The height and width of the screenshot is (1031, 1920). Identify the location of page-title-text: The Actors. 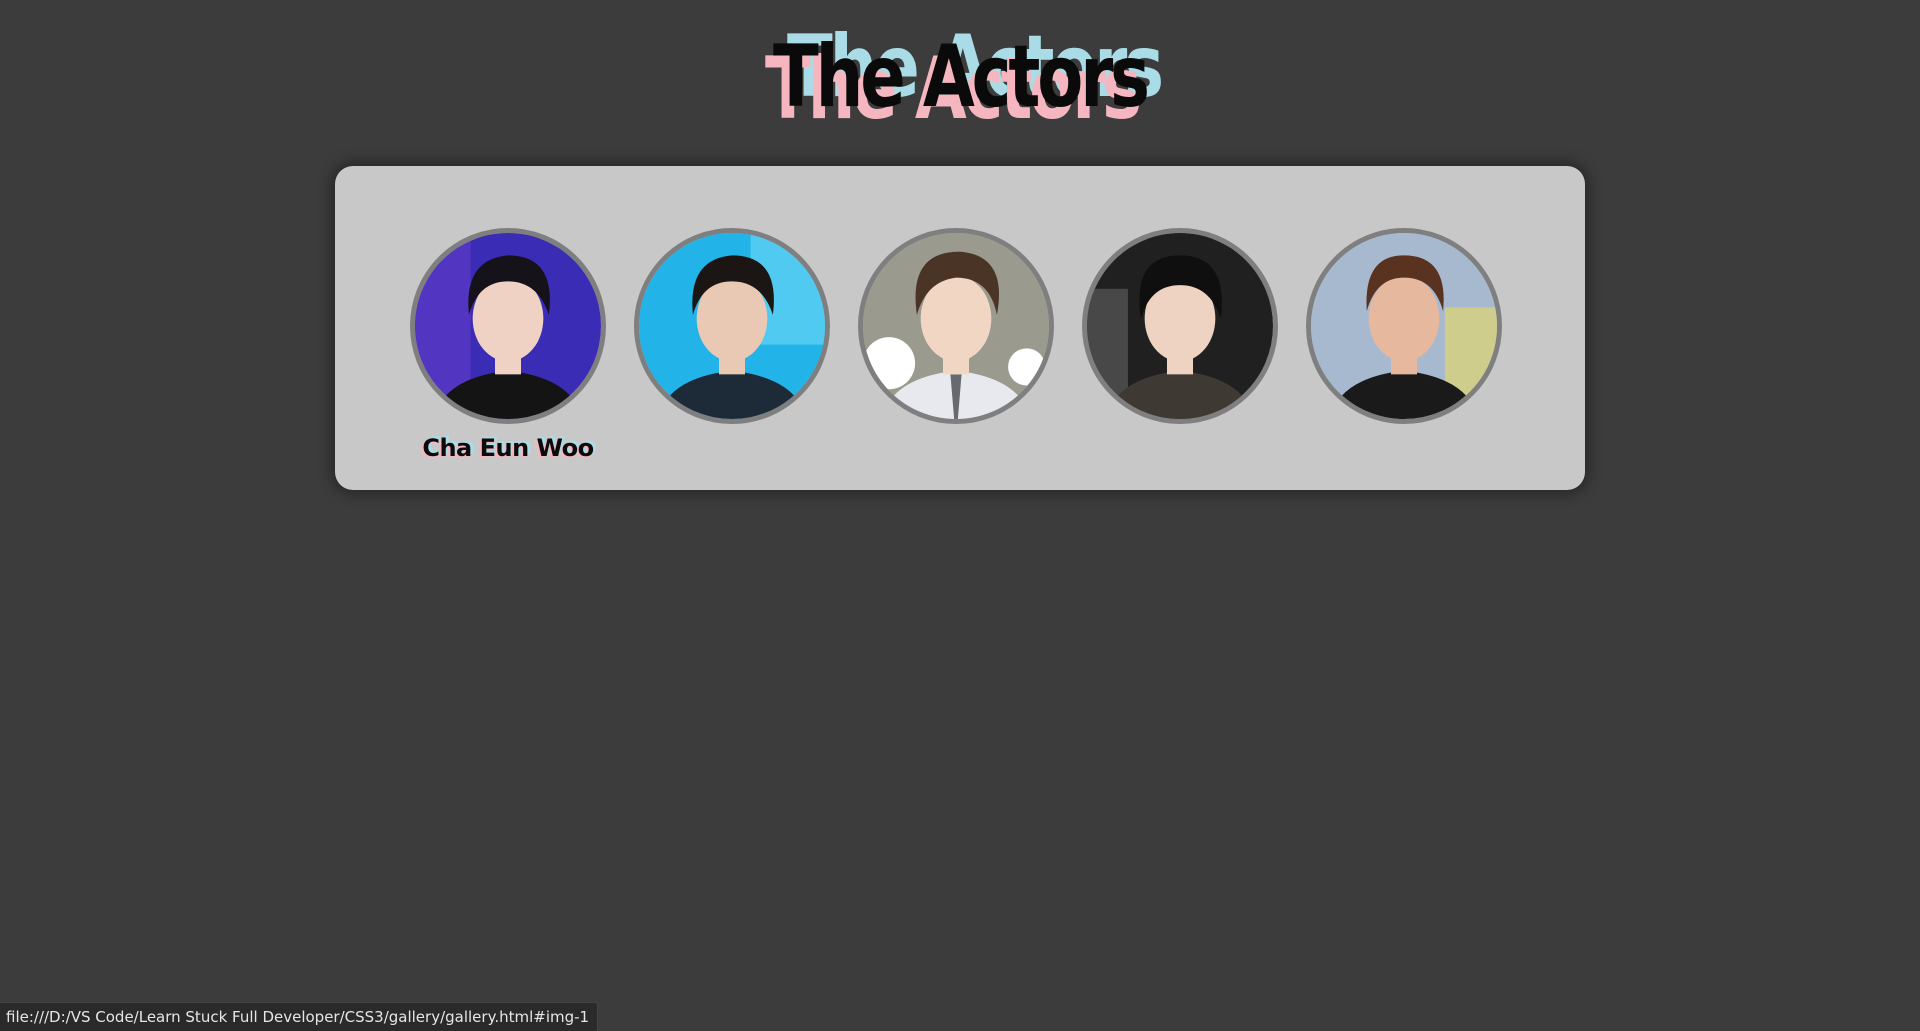
(961, 77).